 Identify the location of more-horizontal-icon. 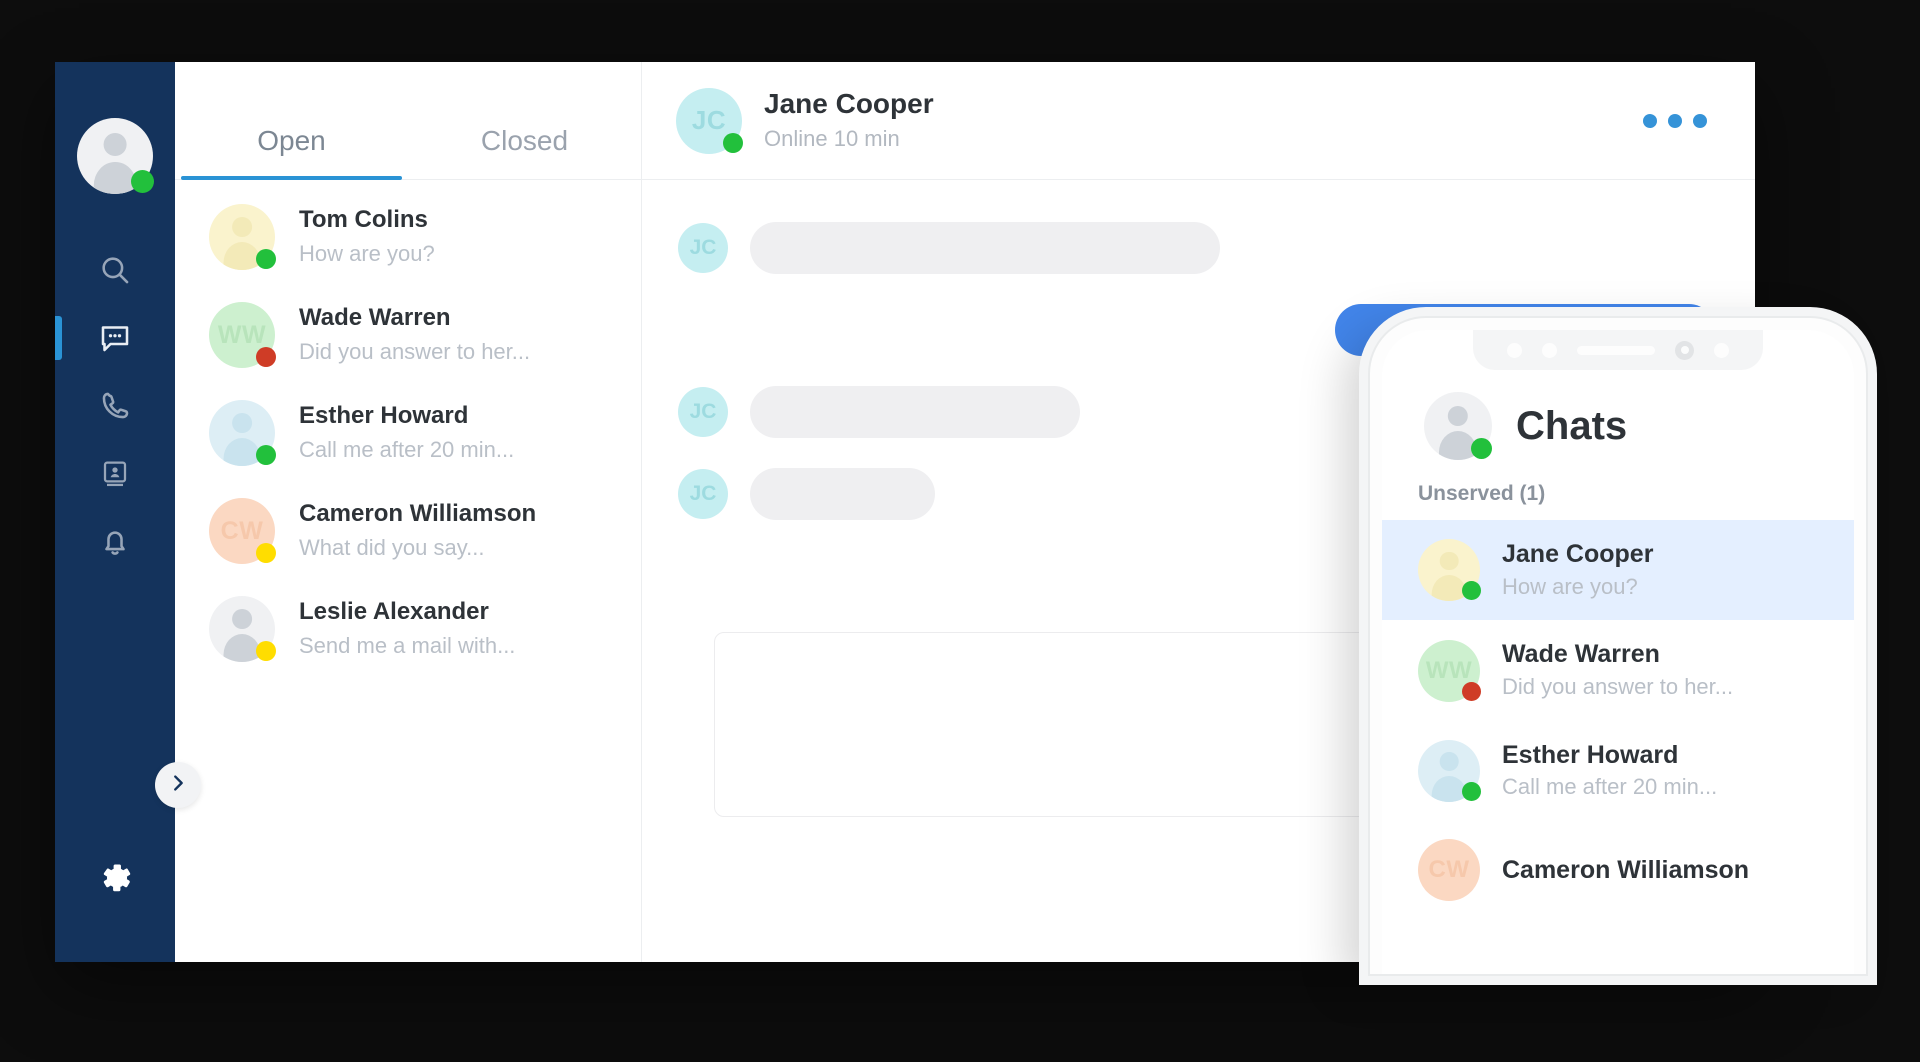
(1675, 121).